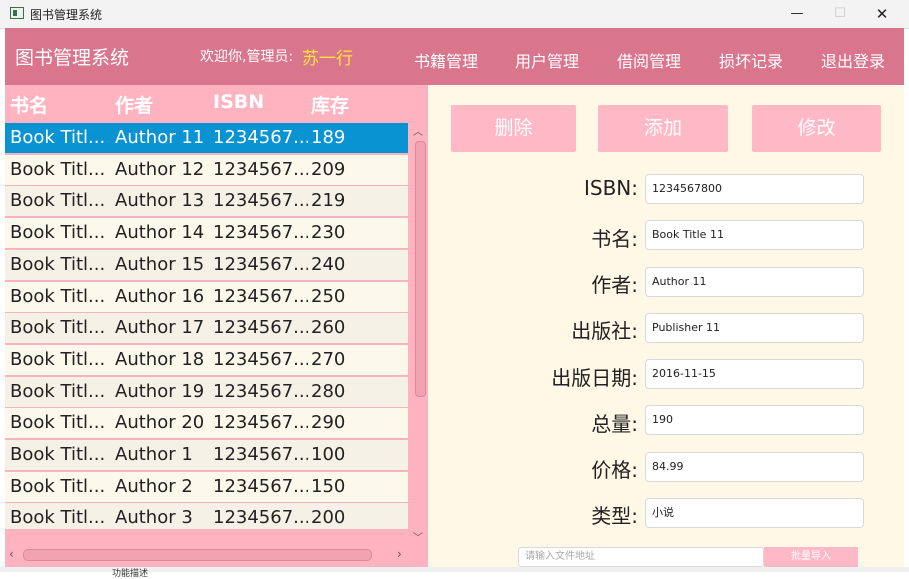 This screenshot has height=579, width=909. I want to click on table-row: Book Titl... Author 17 1234567... 260, so click(206, 329).